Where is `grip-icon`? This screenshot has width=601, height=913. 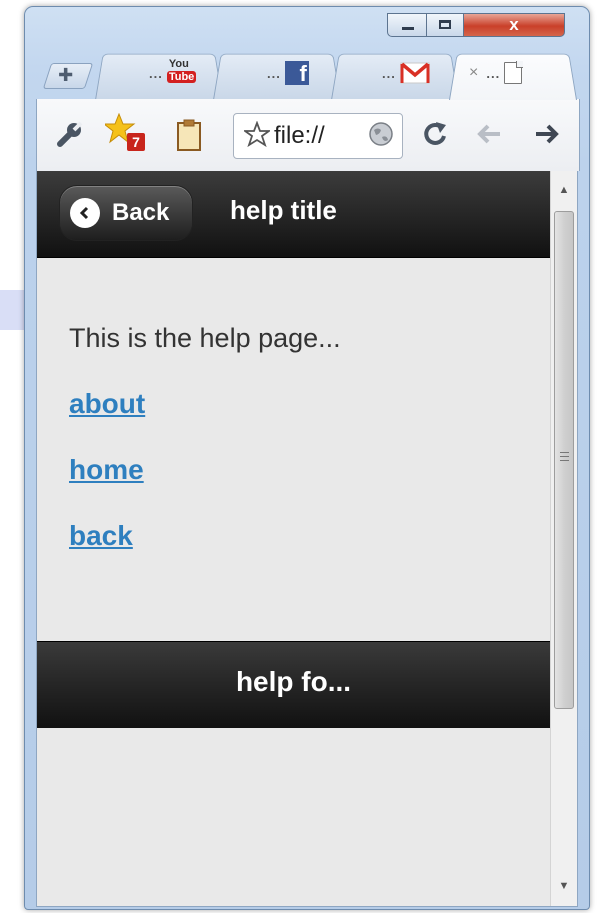
grip-icon is located at coordinates (564, 458).